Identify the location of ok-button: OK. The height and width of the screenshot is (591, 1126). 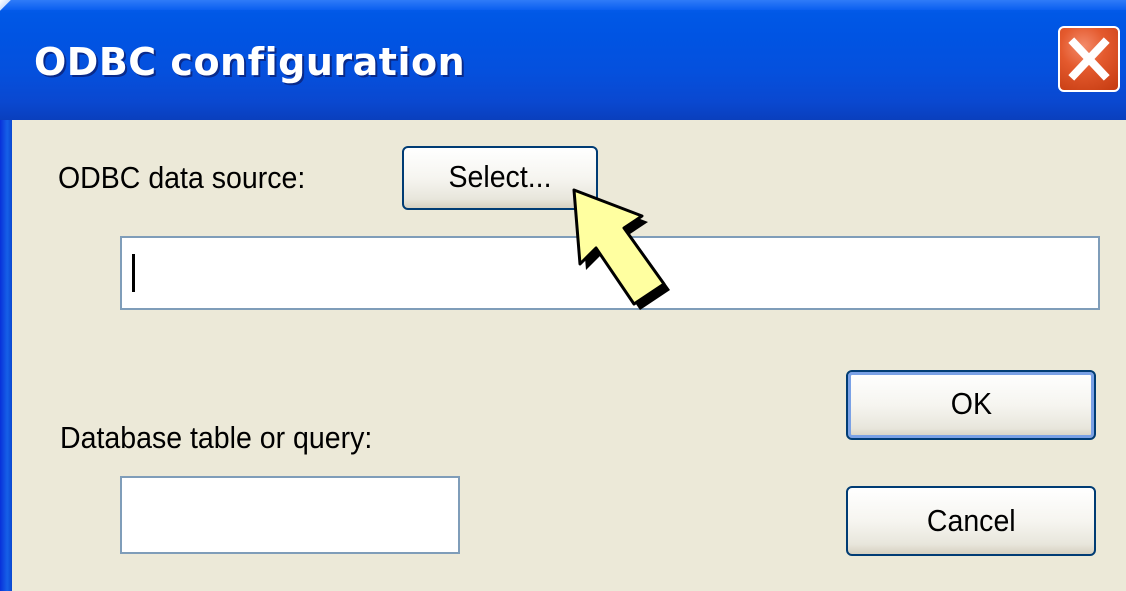
(971, 405).